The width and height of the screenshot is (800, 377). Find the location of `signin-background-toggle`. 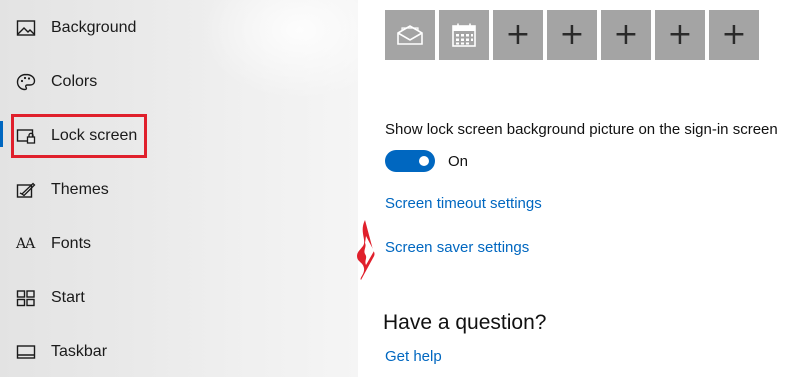

signin-background-toggle is located at coordinates (410, 161).